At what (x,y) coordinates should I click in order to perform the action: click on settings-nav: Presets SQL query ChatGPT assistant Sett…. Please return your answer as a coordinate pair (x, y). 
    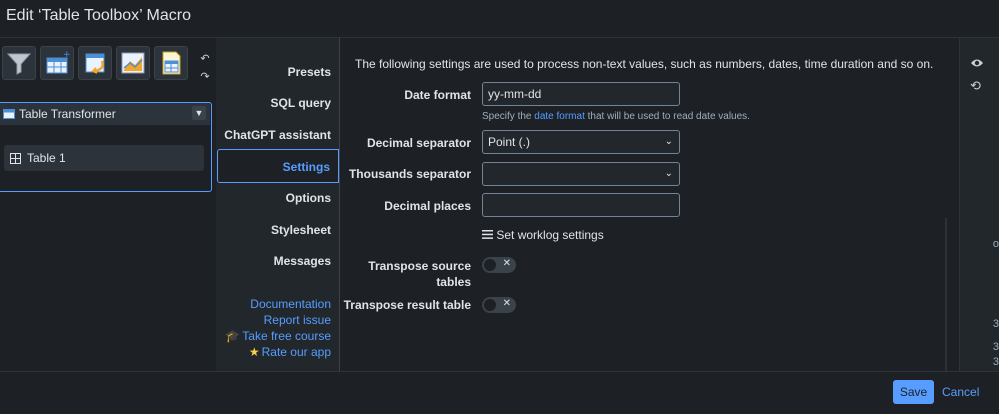
    Looking at the image, I should click on (278, 204).